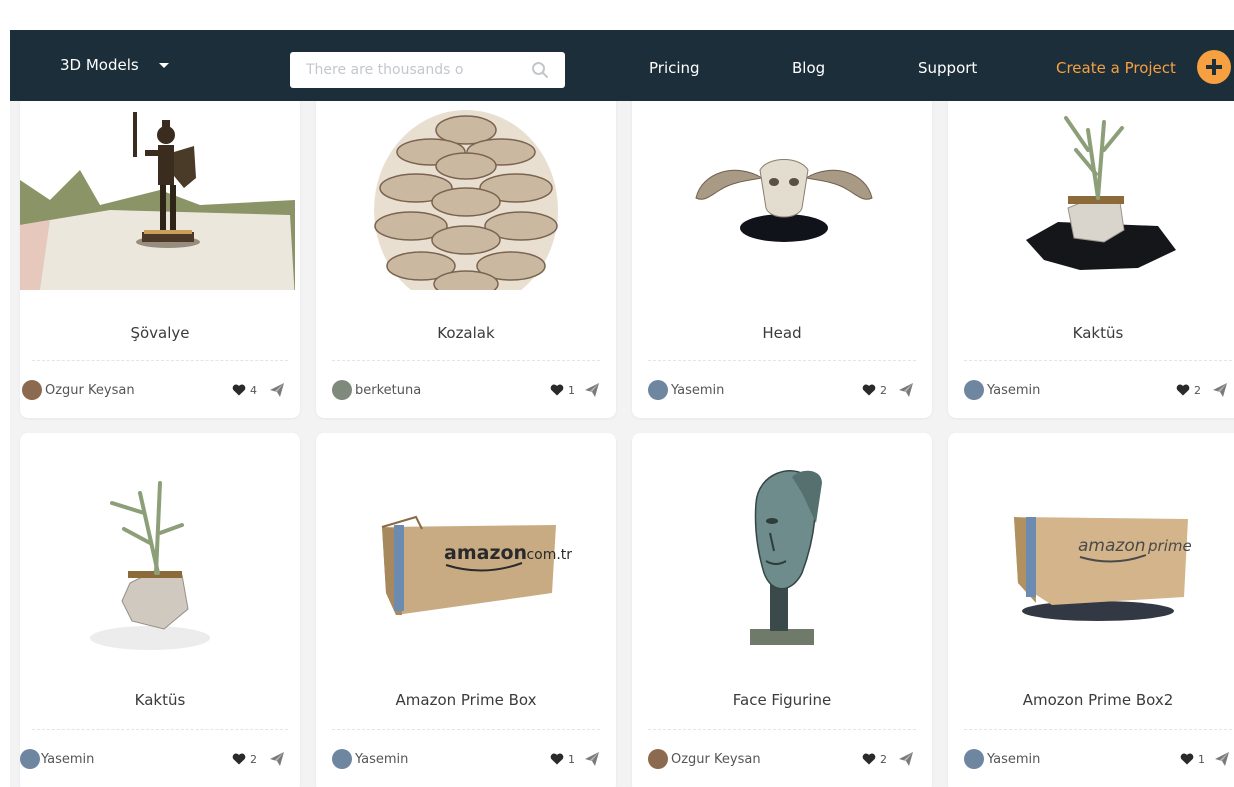  I want to click on create-project-link: Create a Project, so click(1116, 68).